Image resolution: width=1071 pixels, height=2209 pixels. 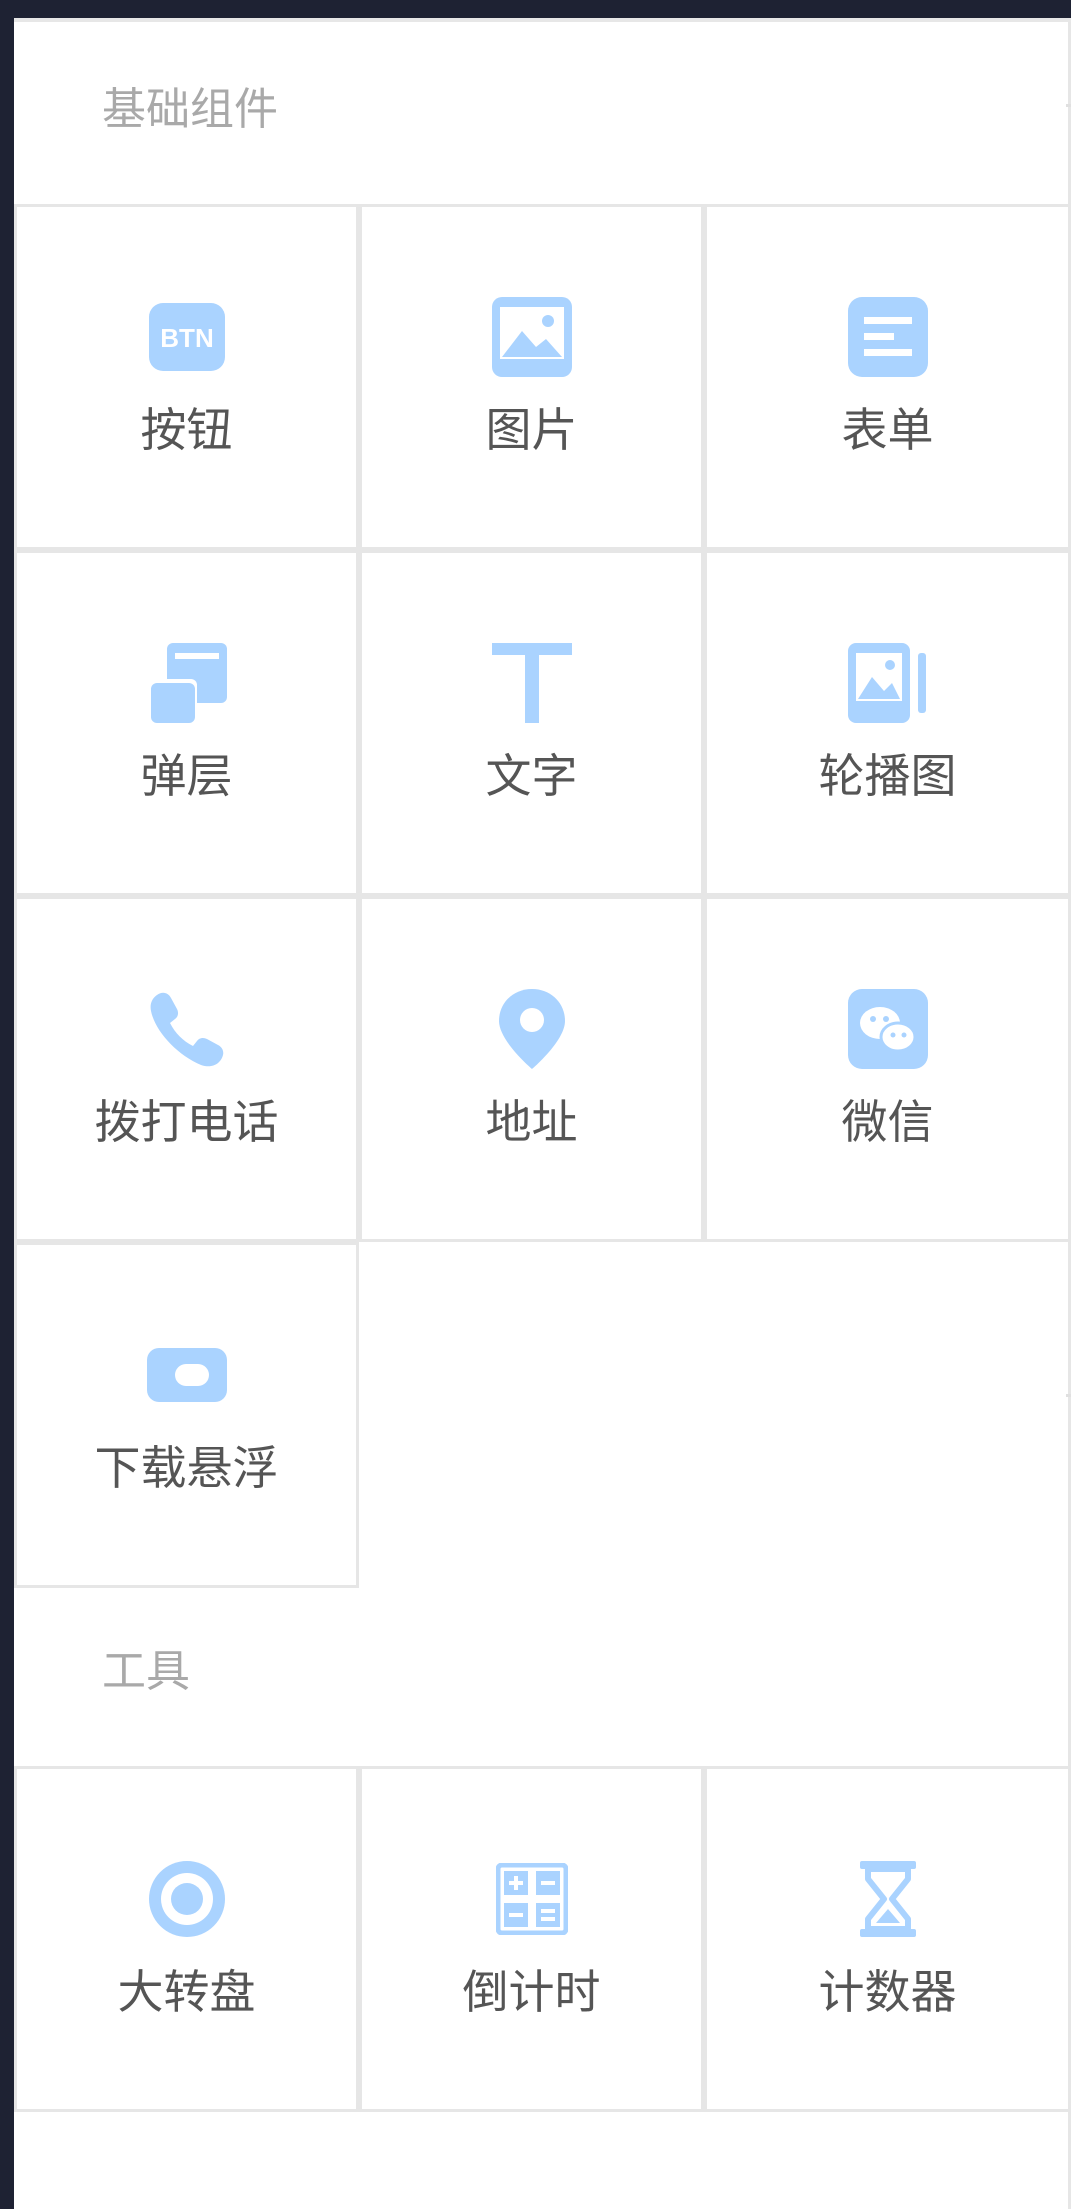 What do you see at coordinates (531, 430) in the screenshot?
I see `component-label: 图片` at bounding box center [531, 430].